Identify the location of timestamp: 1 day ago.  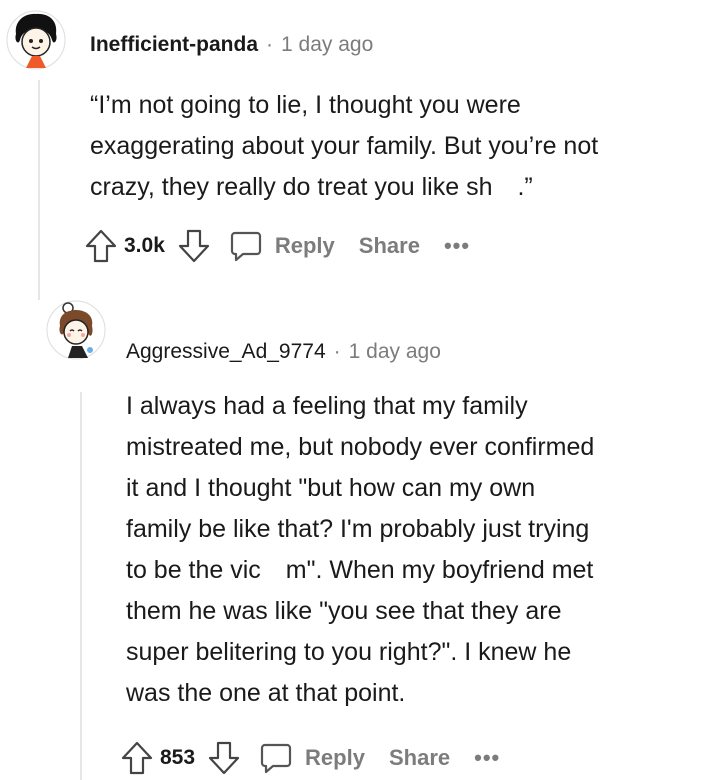
(395, 352).